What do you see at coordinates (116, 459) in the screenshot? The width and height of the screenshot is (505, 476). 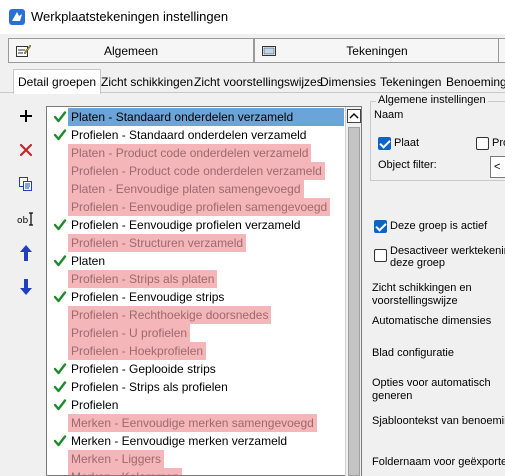 I see `list-item-label: Merken - Liggers` at bounding box center [116, 459].